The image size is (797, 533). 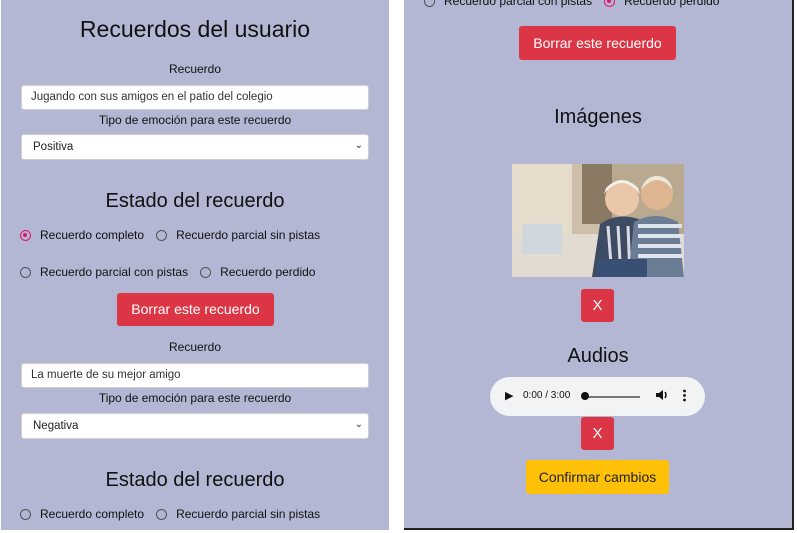 What do you see at coordinates (547, 395) in the screenshot?
I see `audio-time: 0:00 / 3:00` at bounding box center [547, 395].